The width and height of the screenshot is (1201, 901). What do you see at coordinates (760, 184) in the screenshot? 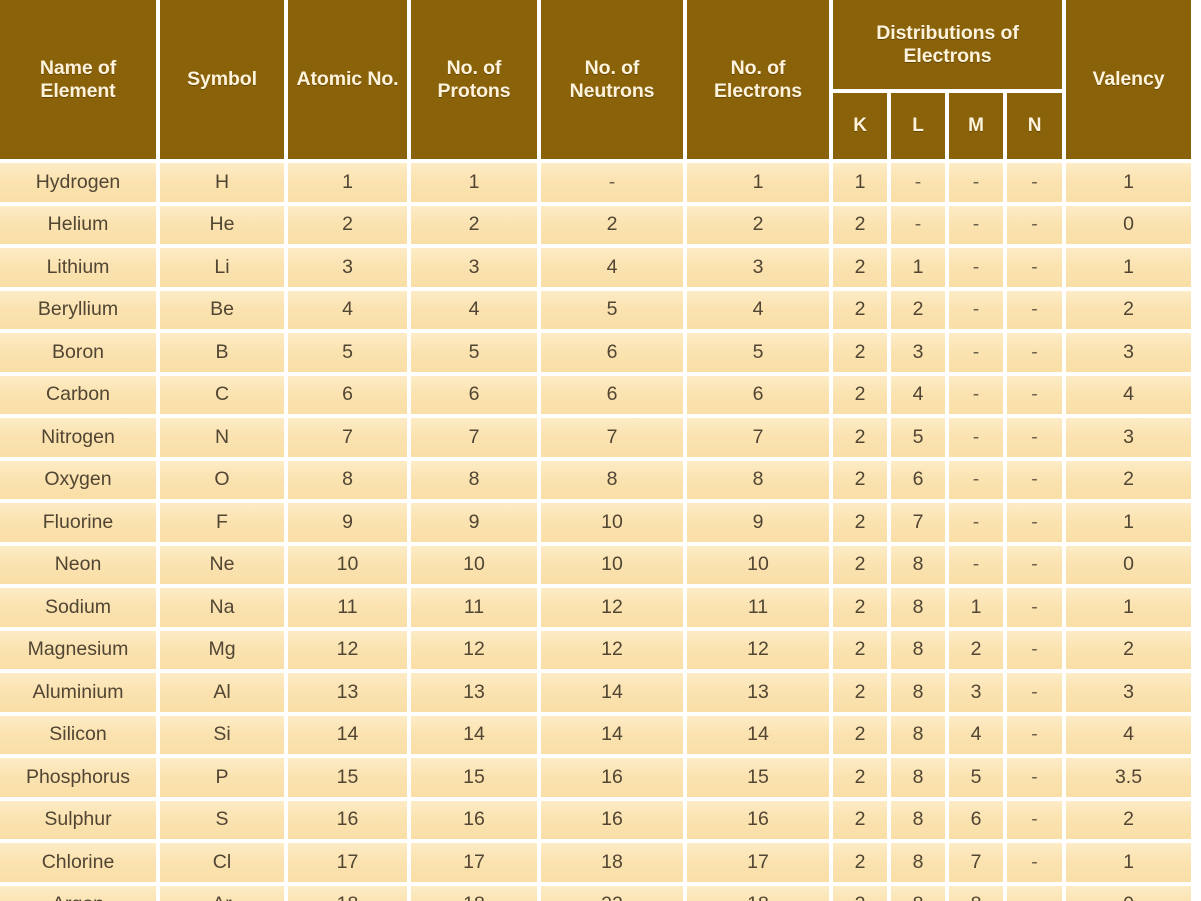
I see `element-electrons: 1` at bounding box center [760, 184].